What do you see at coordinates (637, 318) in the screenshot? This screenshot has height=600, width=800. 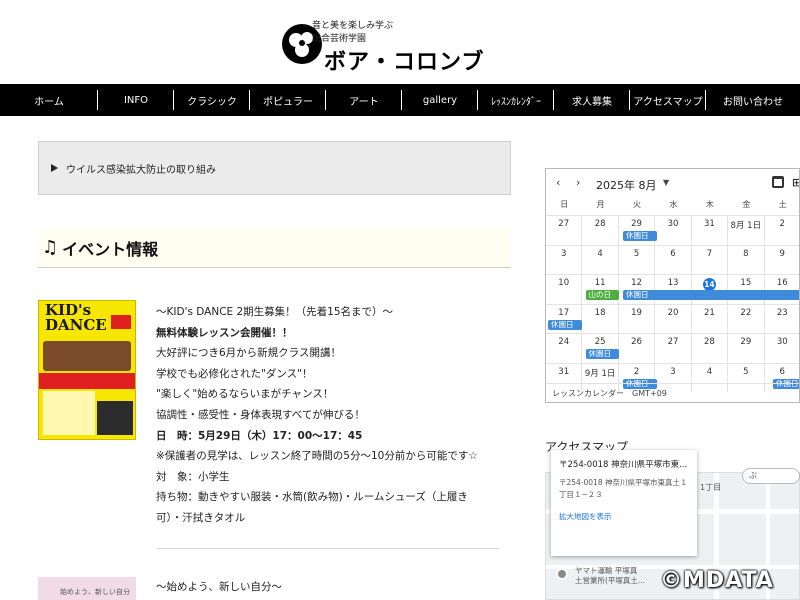 I see `calendar-day: 19` at bounding box center [637, 318].